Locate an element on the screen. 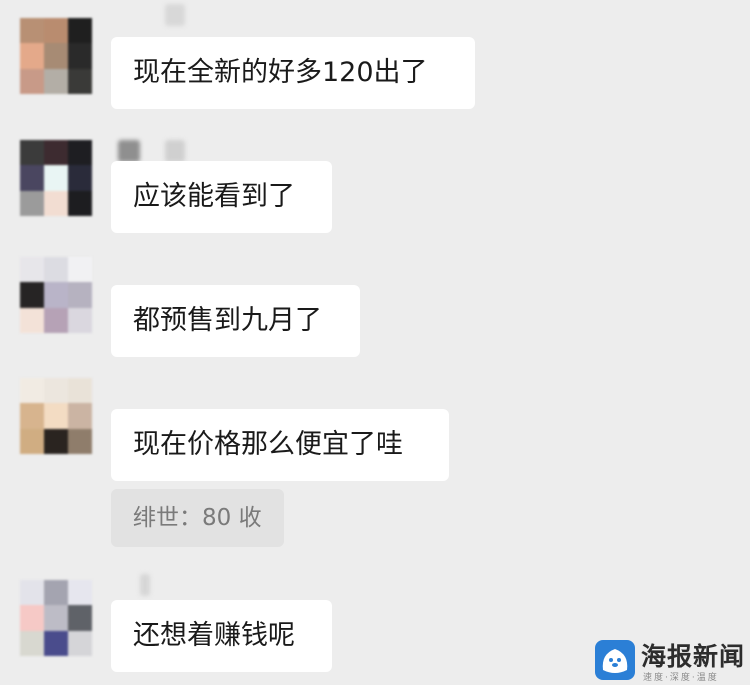  message-text: 都预售到九月了 is located at coordinates (227, 320).